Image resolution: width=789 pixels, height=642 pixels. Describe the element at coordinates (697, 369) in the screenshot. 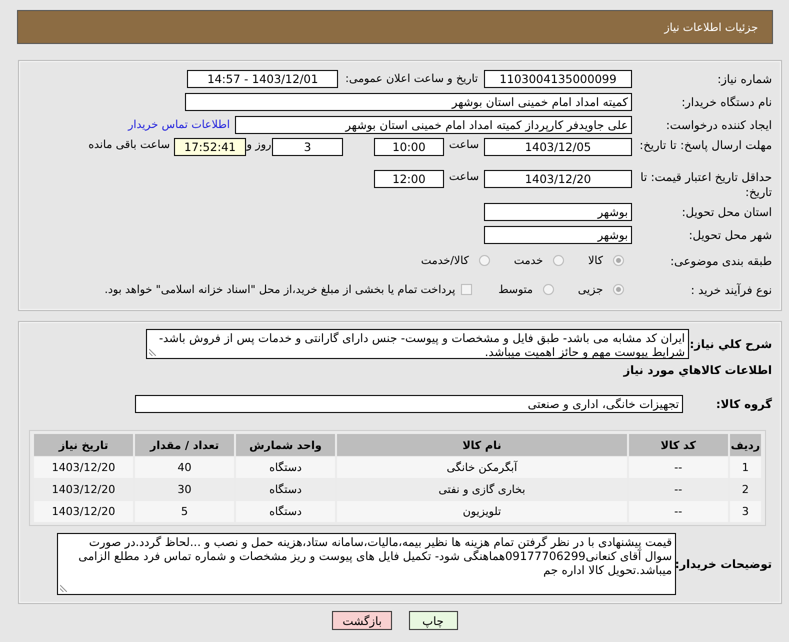

I see `section-title: اطلاعات كالاهاي مورد نياز` at that location.